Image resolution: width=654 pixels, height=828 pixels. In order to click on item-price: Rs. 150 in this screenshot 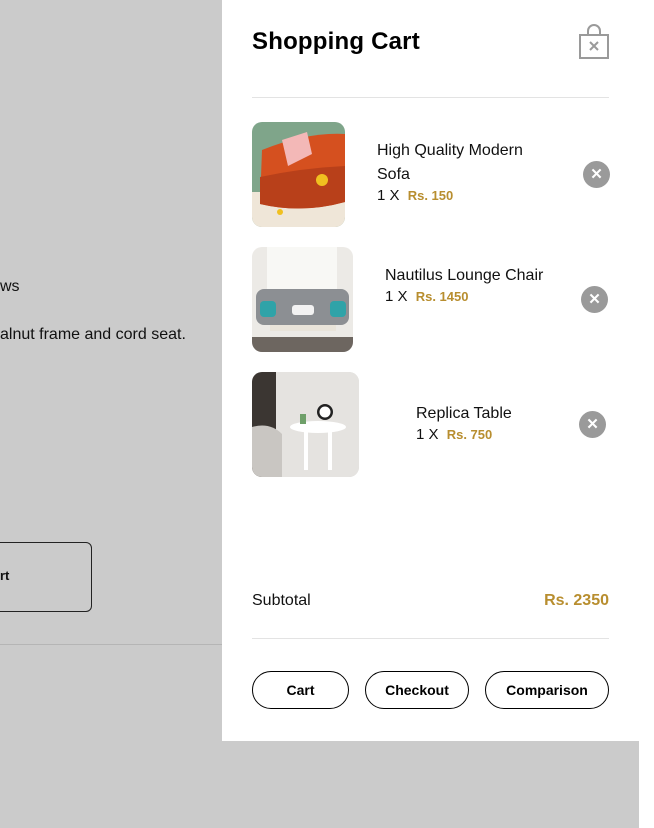, I will do `click(430, 195)`.